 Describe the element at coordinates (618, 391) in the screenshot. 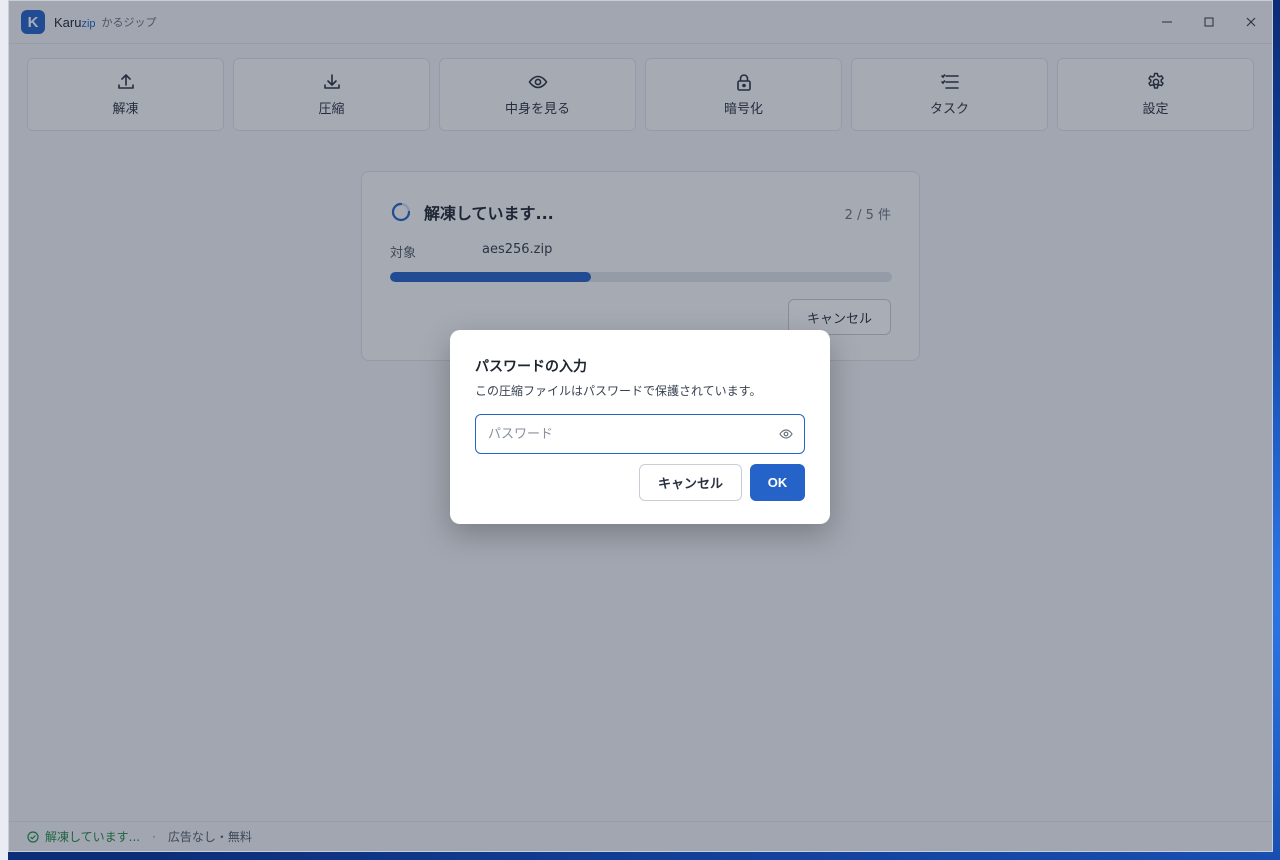

I see `dialog-message: この圧縮ファイルはパスワードで保護されています。` at that location.